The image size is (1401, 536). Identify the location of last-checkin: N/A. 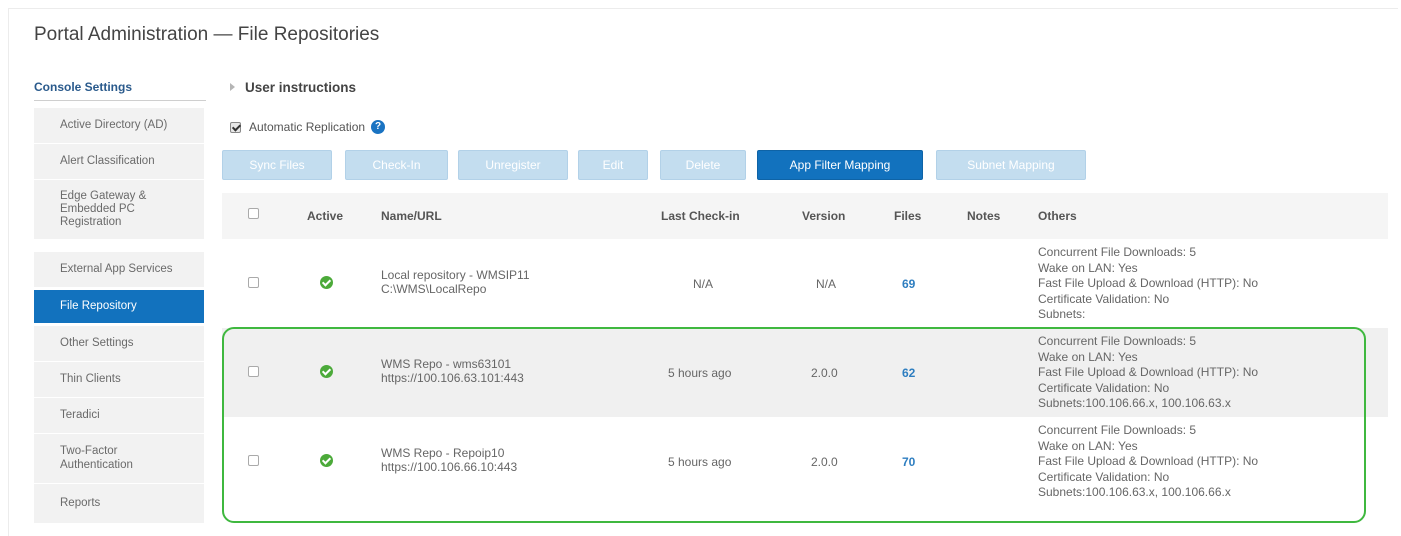
(703, 284).